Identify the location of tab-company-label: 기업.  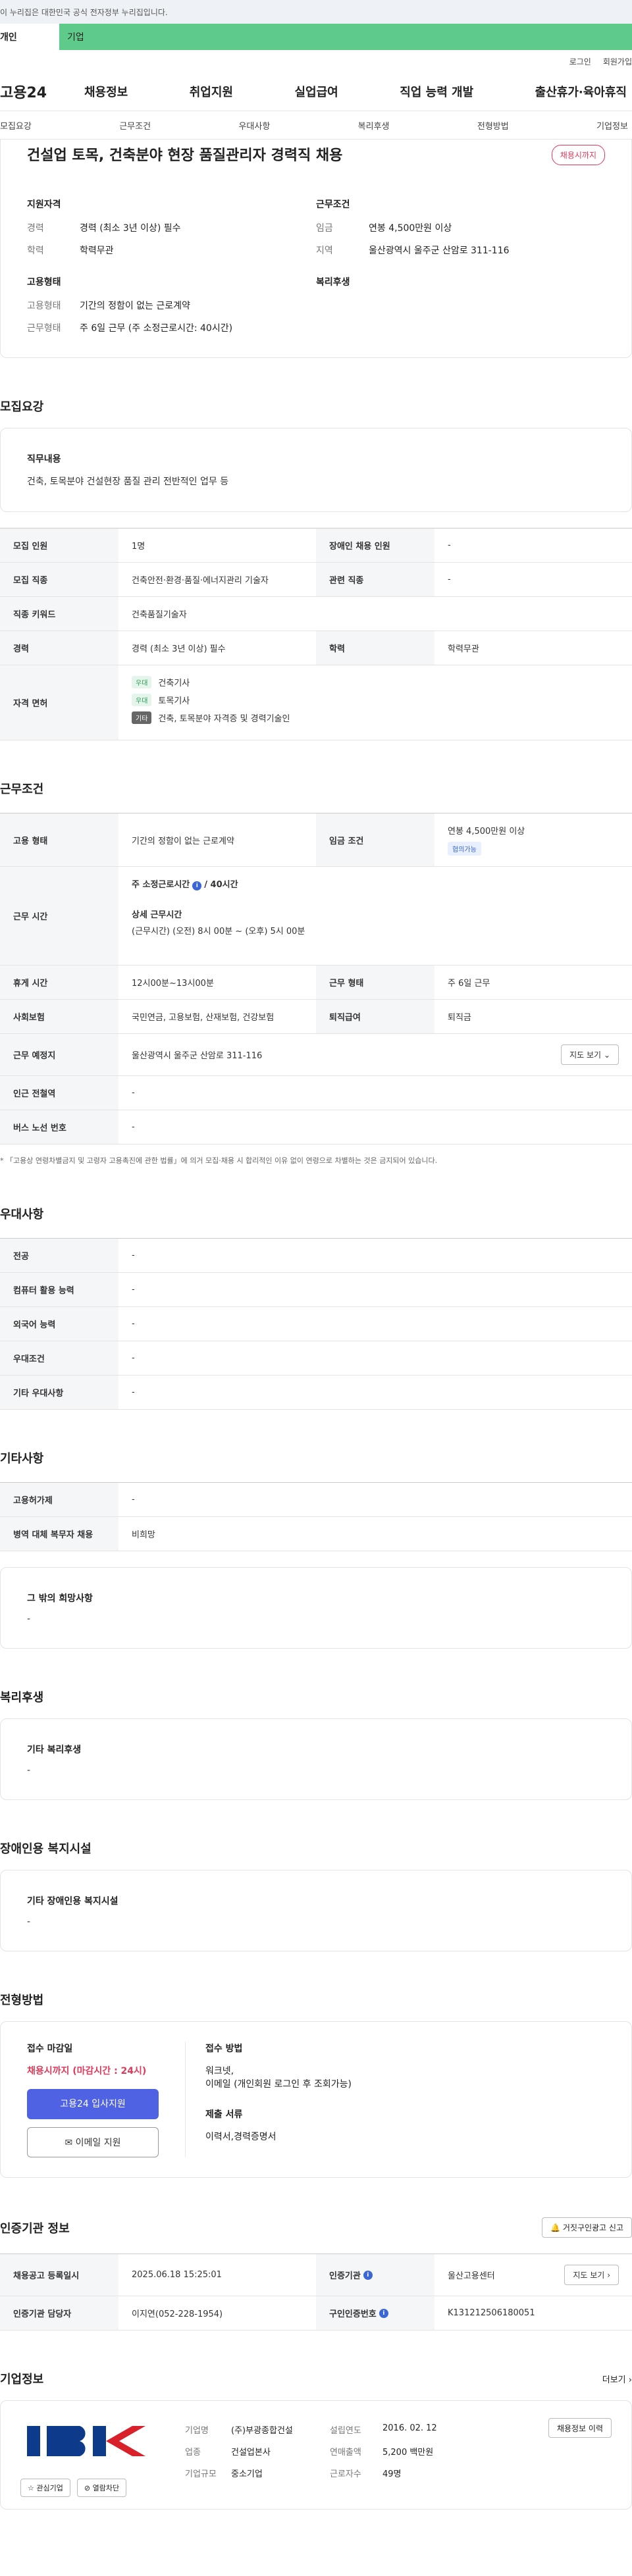
(75, 37).